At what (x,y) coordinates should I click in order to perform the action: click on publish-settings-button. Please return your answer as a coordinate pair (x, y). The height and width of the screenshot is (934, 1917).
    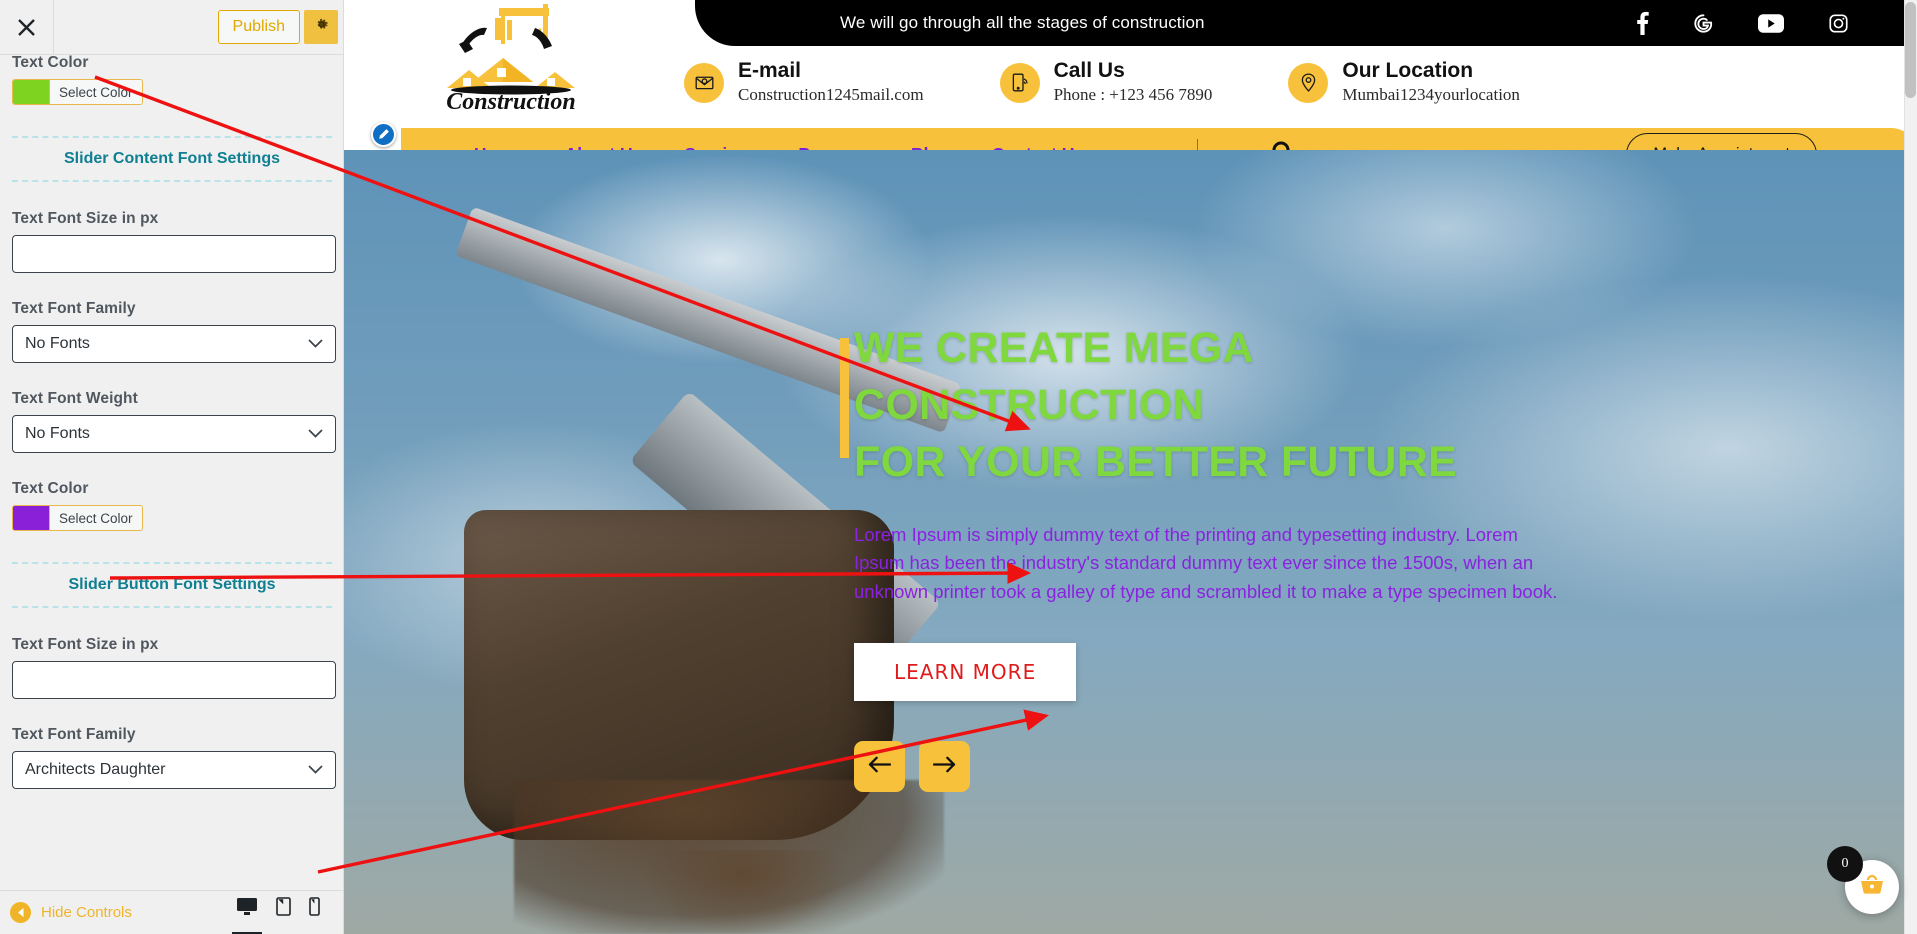
    Looking at the image, I should click on (321, 27).